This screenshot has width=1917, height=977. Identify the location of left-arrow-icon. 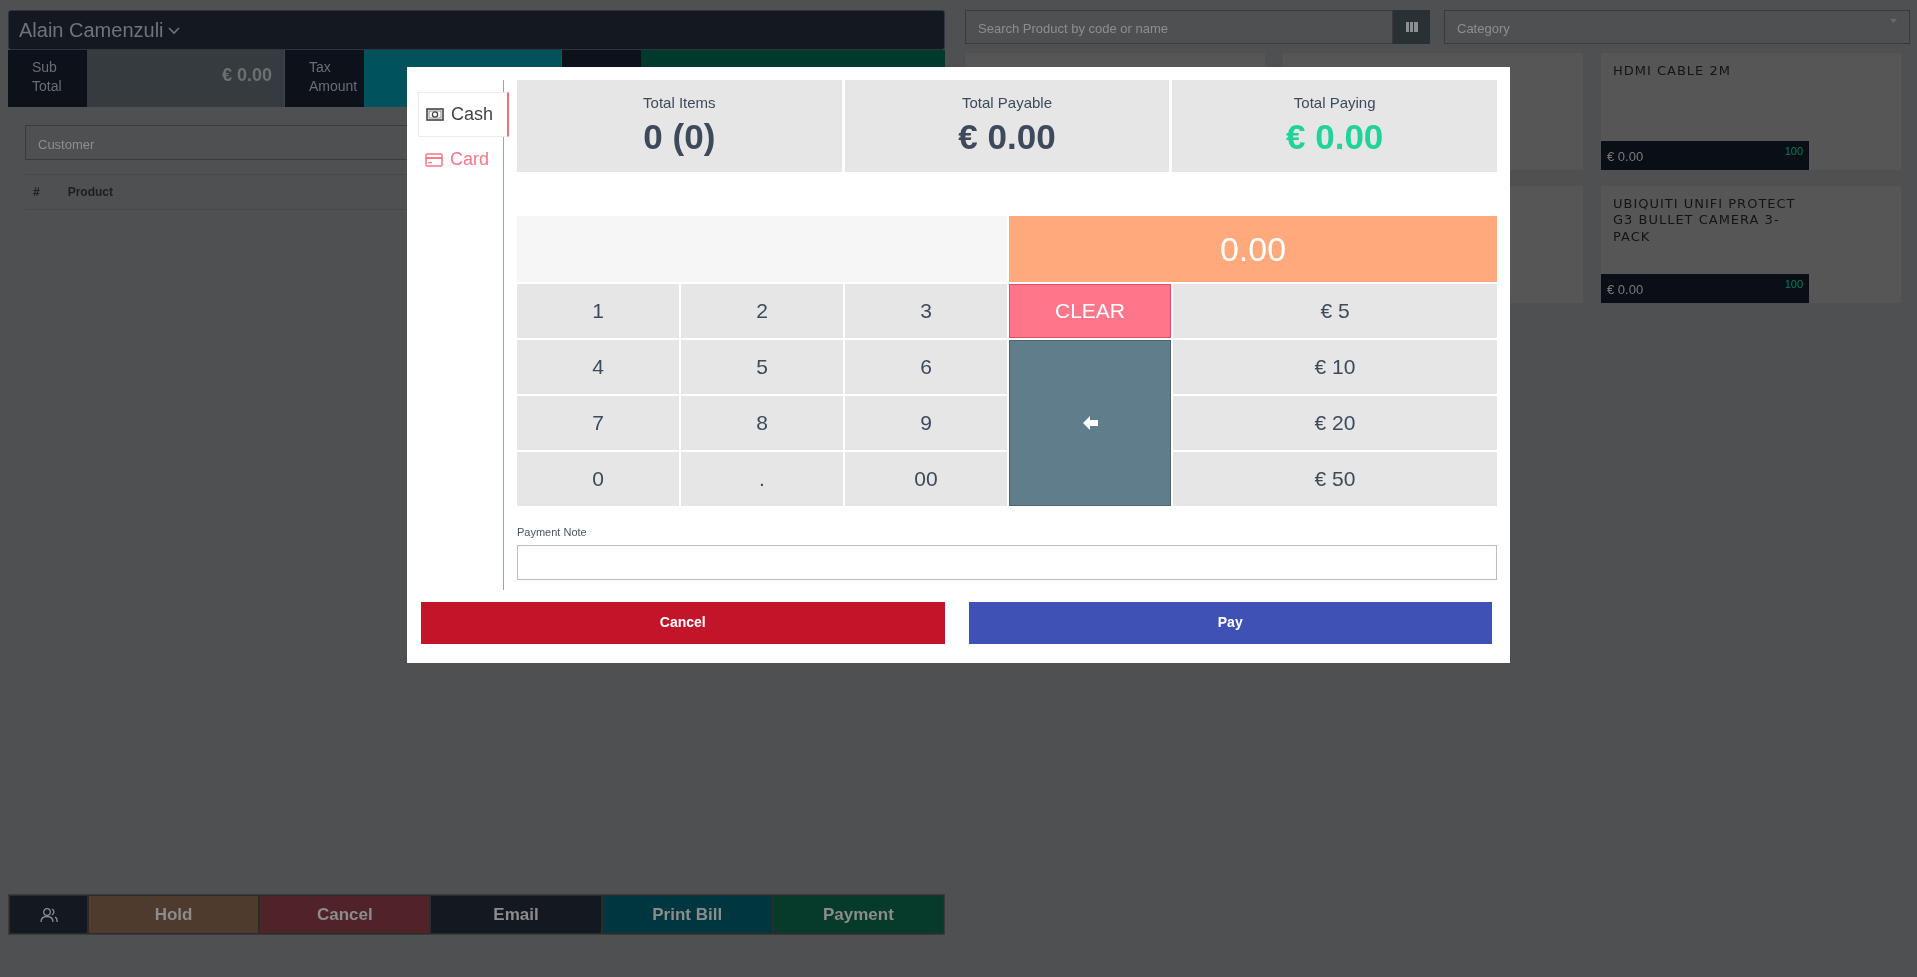
(1090, 423).